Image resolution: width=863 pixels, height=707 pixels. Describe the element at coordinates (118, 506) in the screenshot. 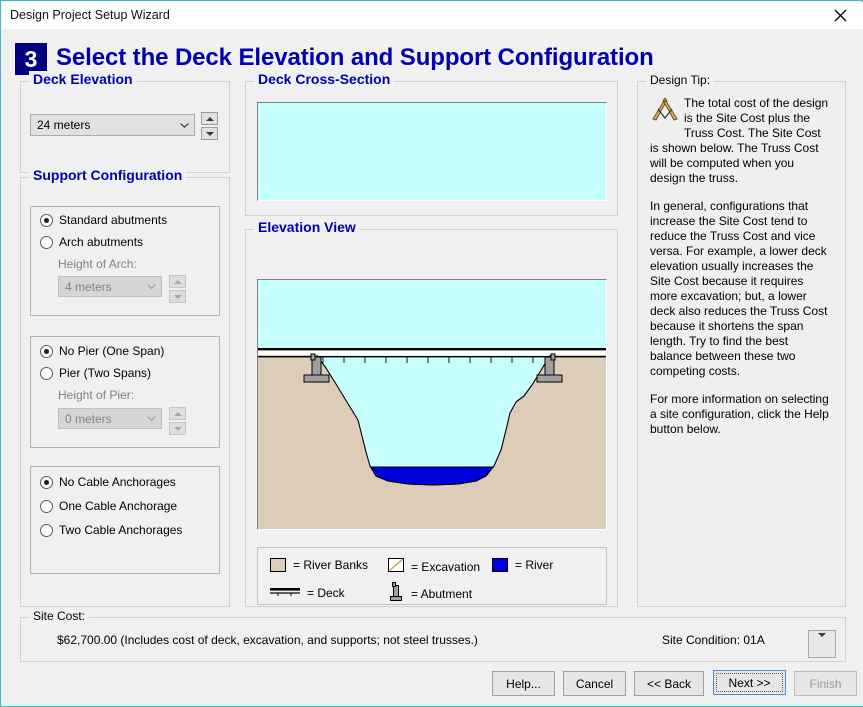

I see `radio-label: One Cable Anchorage` at that location.